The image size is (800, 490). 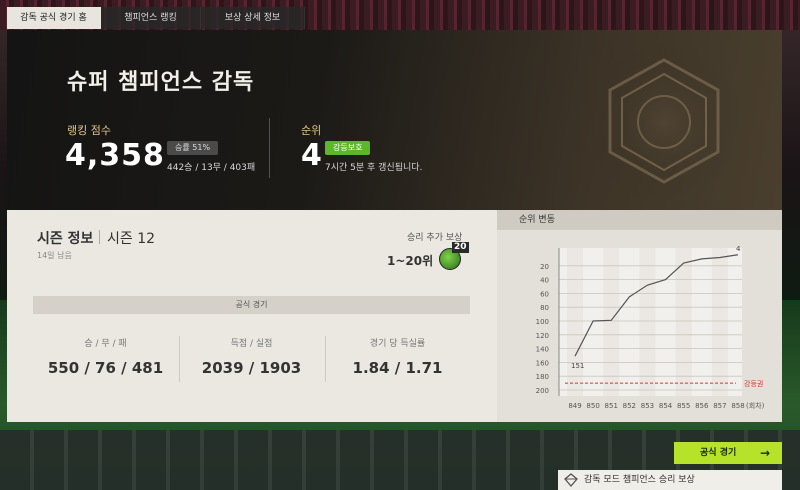 I want to click on stat-value: 1.84 / 1.71, so click(x=397, y=368).